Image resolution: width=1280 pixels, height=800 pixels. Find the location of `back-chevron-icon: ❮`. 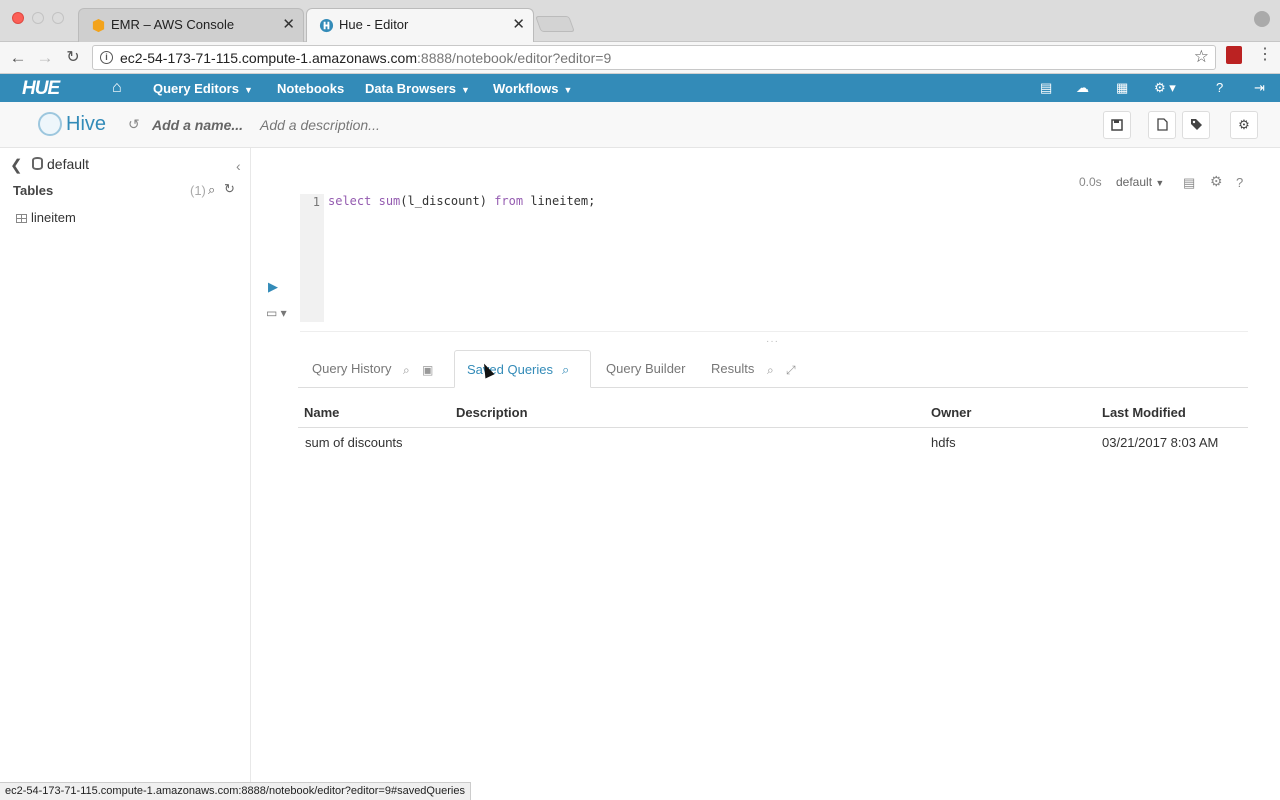

back-chevron-icon: ❮ is located at coordinates (16, 165).